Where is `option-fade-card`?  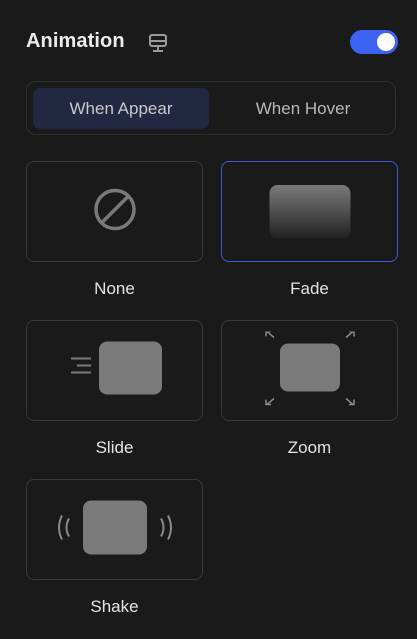 option-fade-card is located at coordinates (309, 211).